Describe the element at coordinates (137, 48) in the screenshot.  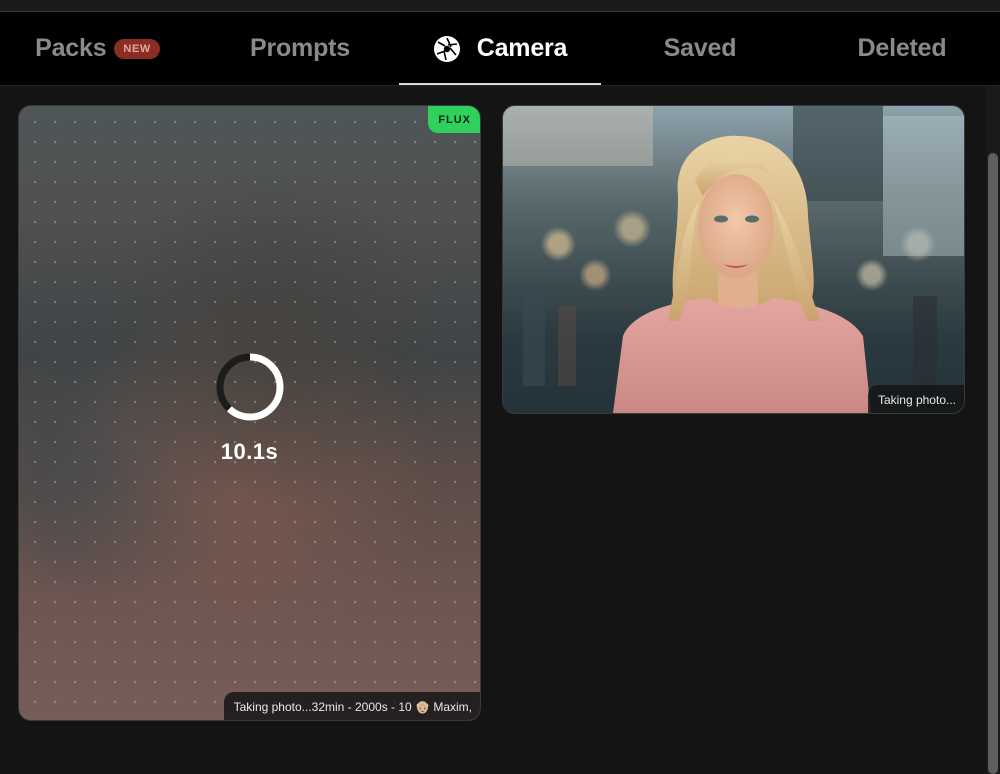
I see `new-badge: NEW` at that location.